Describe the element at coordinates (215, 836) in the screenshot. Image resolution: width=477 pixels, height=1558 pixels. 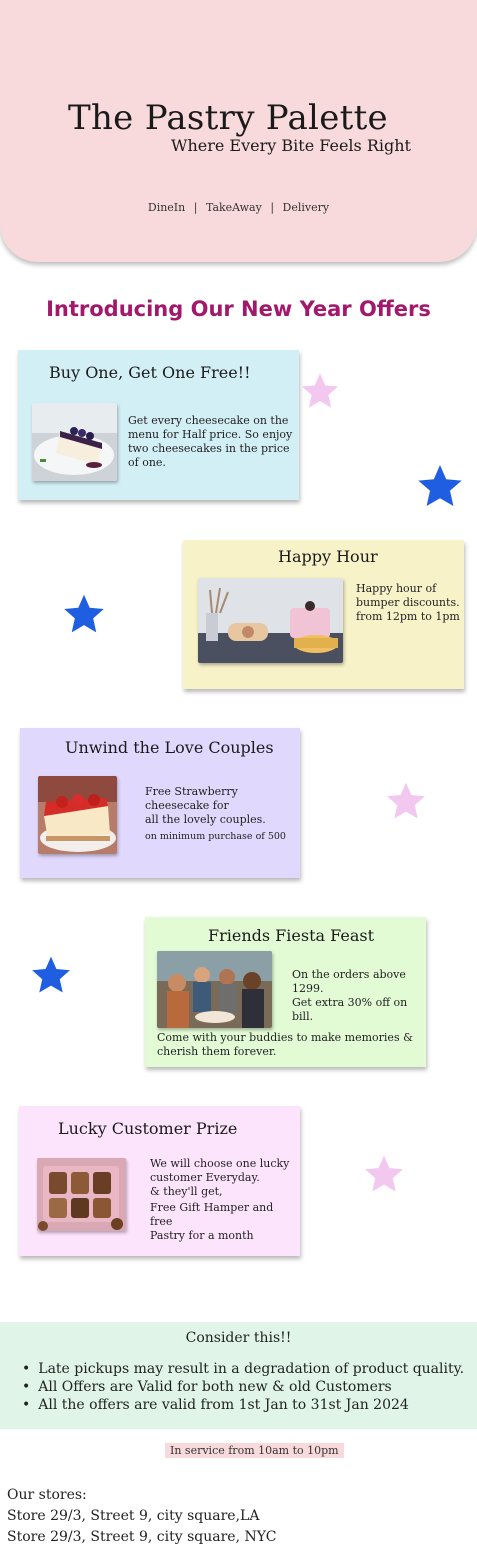
I see `offer-condition-note: on minimum purchase of 500` at that location.